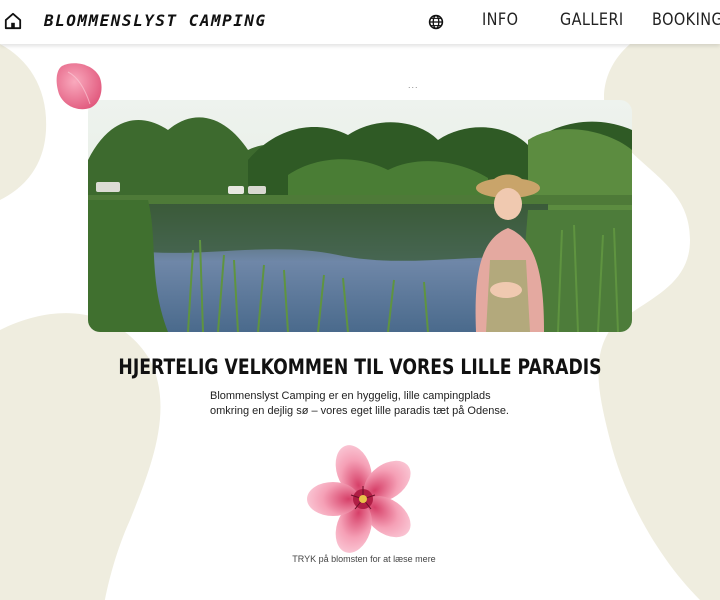  I want to click on home-icon, so click(13, 21).